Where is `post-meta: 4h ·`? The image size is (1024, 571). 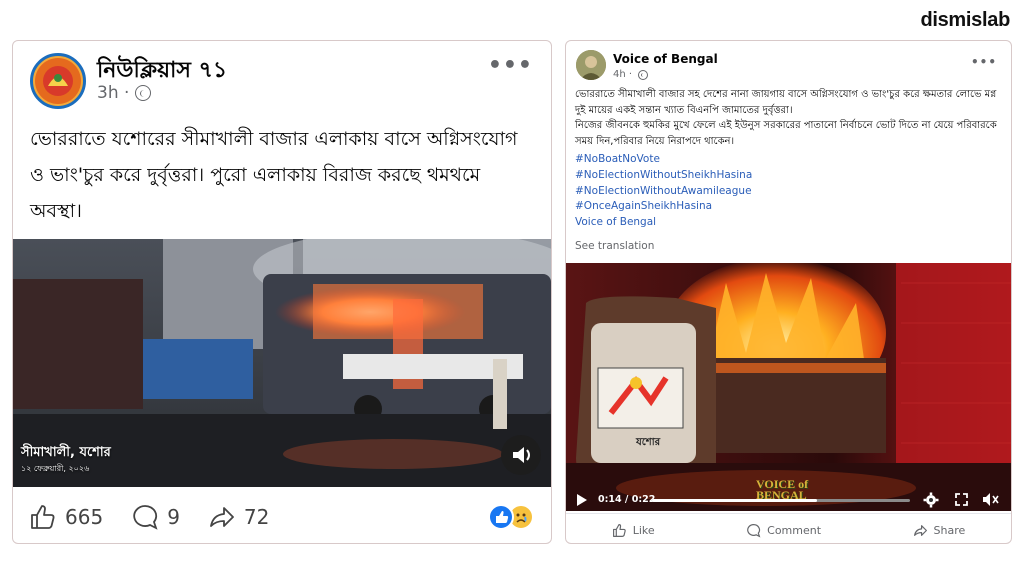
post-meta: 4h · is located at coordinates (631, 74).